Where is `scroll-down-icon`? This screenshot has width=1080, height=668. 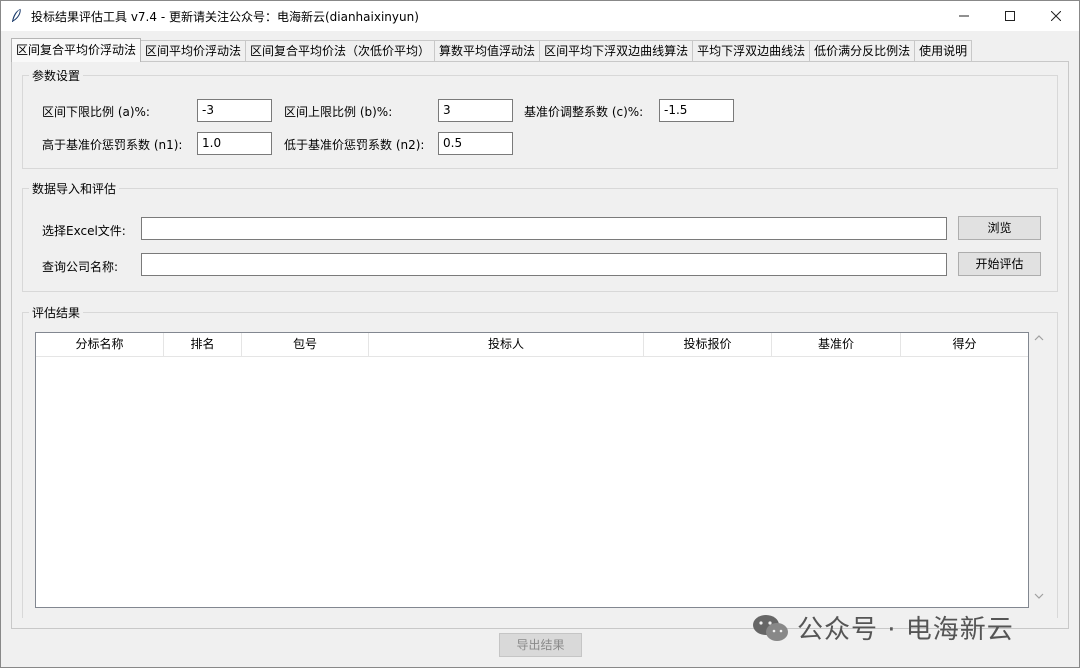 scroll-down-icon is located at coordinates (1039, 599).